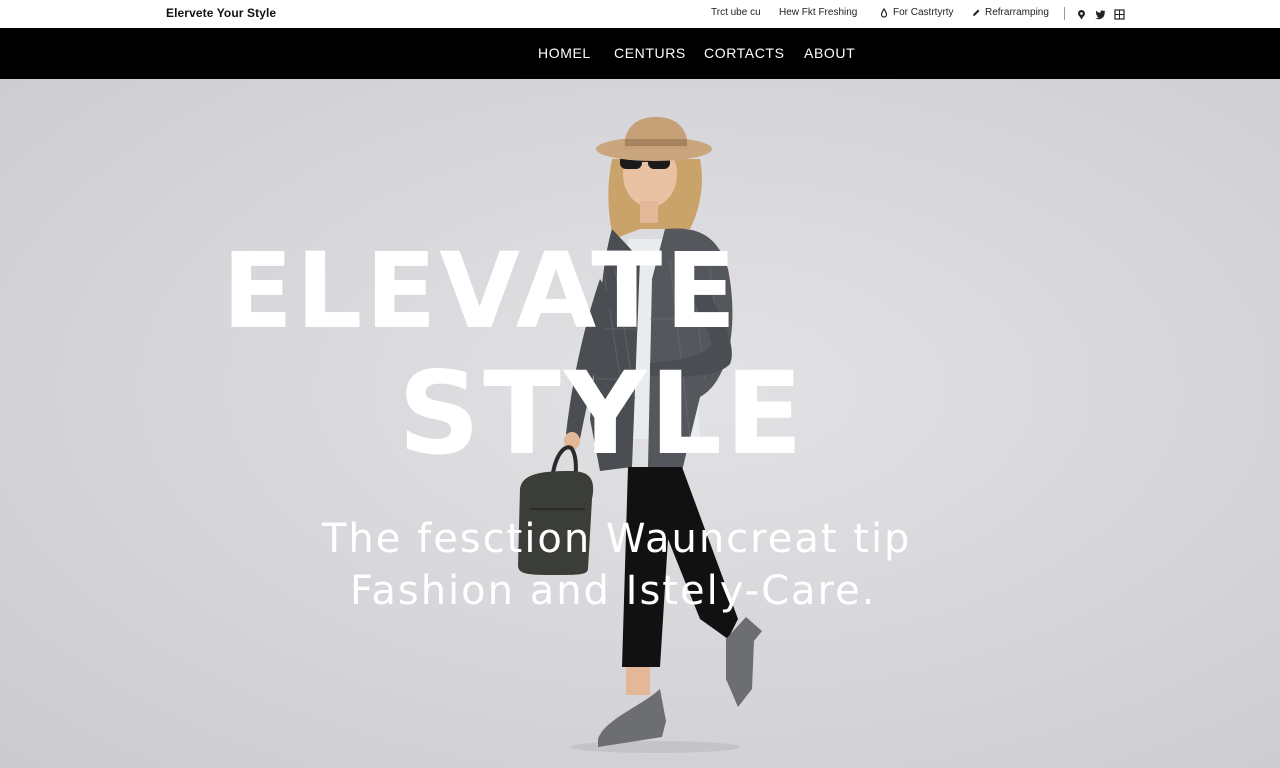 This screenshot has height=768, width=1280. Describe the element at coordinates (884, 12) in the screenshot. I see `drop-icon` at that location.